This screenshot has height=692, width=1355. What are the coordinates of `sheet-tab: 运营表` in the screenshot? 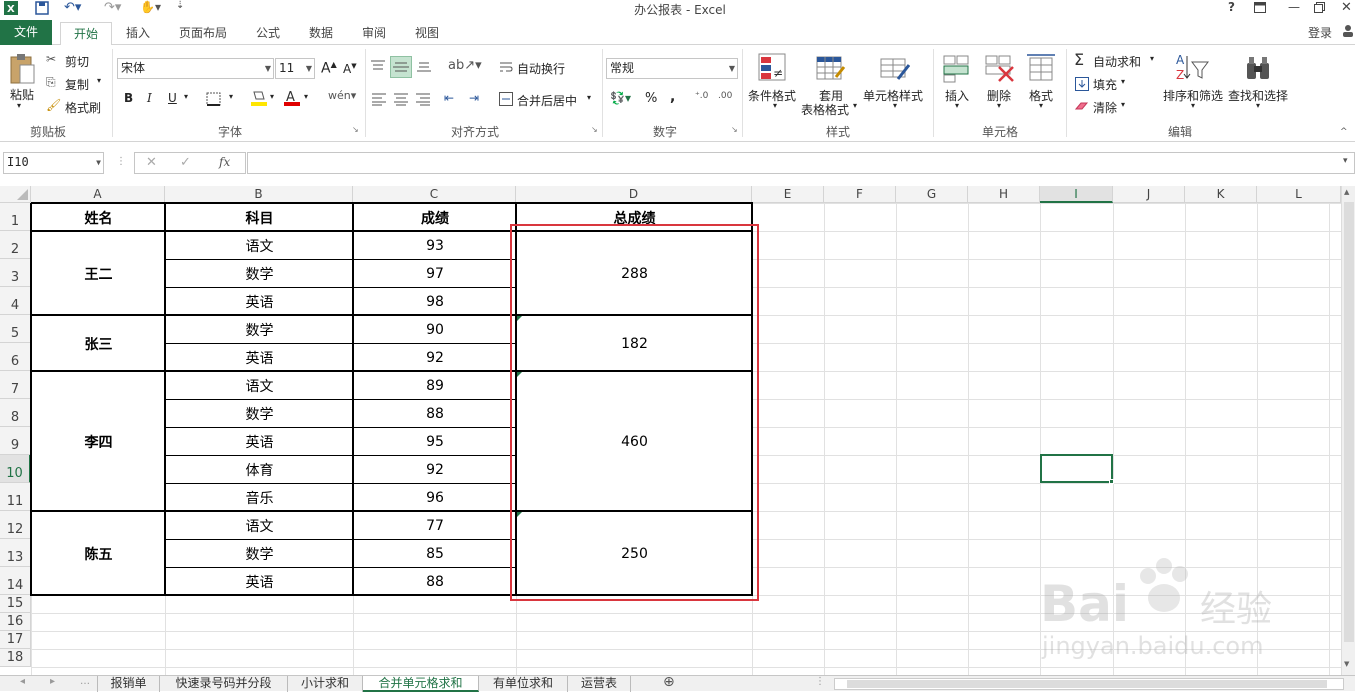 It's located at (599, 684).